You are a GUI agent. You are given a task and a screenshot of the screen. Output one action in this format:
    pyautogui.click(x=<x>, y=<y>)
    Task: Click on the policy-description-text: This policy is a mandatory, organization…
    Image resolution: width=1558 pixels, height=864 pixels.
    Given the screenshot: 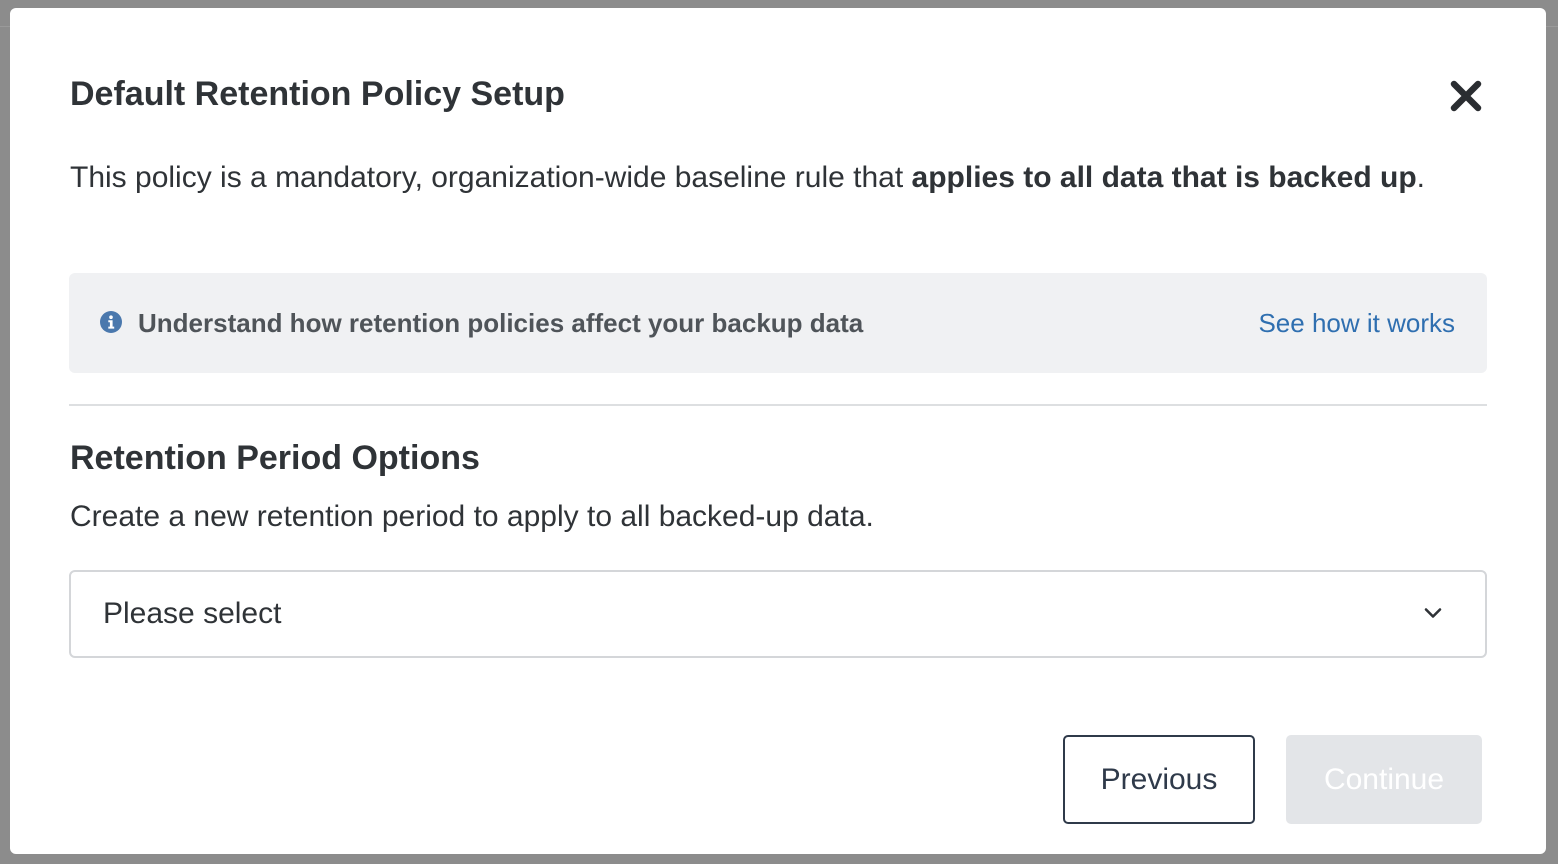 What is the action you would take?
    pyautogui.click(x=491, y=177)
    